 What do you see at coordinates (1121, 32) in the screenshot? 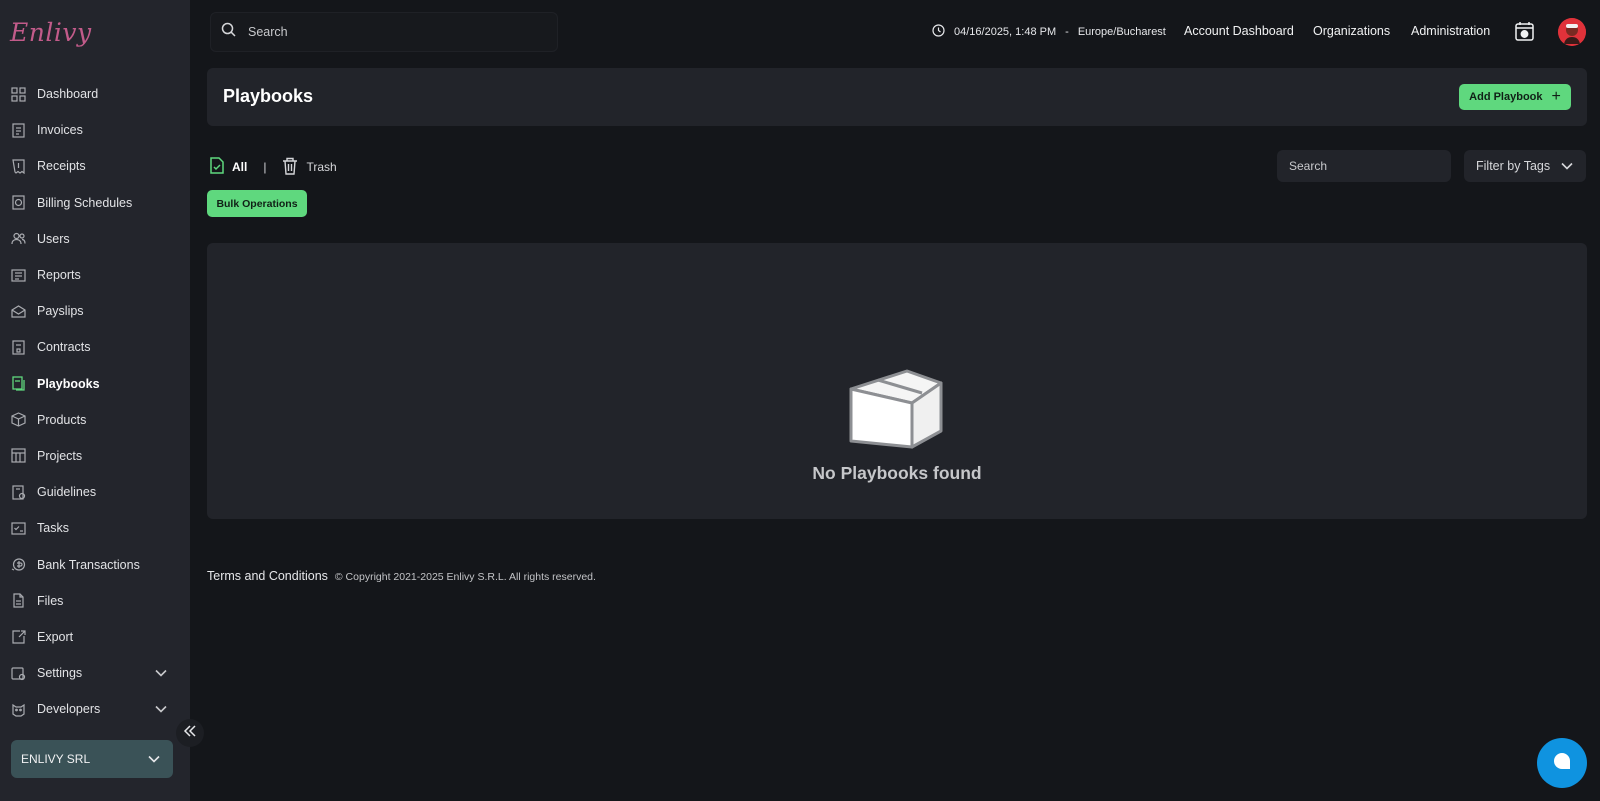
I see `timezone: Europe/Bucharest` at bounding box center [1121, 32].